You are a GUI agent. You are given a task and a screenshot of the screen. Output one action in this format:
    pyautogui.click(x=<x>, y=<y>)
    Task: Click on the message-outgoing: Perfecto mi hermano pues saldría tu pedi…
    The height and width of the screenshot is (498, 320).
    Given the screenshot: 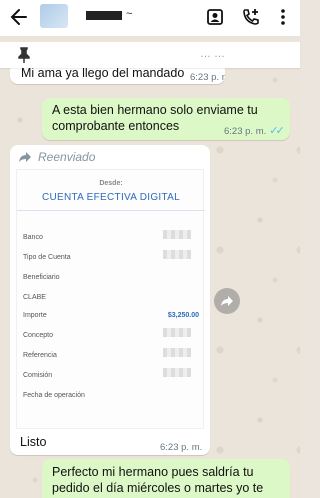 What is the action you would take?
    pyautogui.click(x=166, y=478)
    